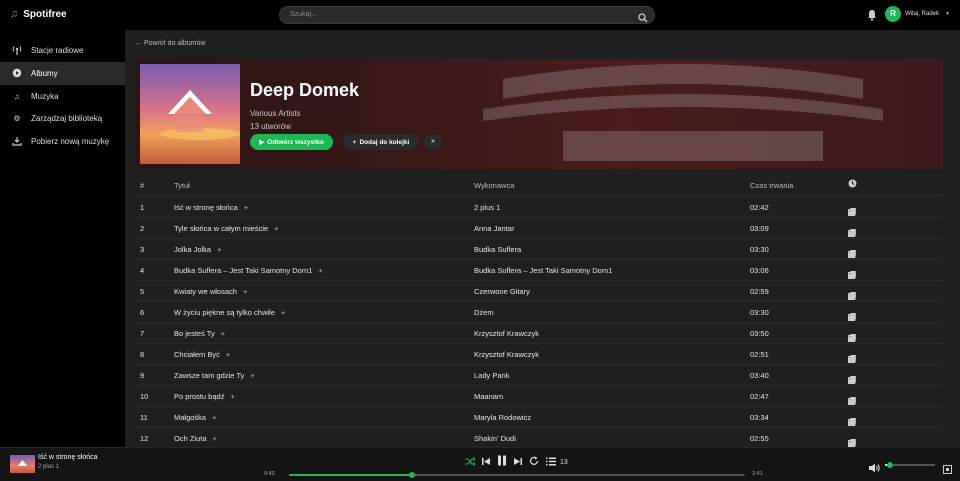 This screenshot has width=960, height=481. What do you see at coordinates (190, 438) in the screenshot?
I see `track-title: Och Ziuta` at bounding box center [190, 438].